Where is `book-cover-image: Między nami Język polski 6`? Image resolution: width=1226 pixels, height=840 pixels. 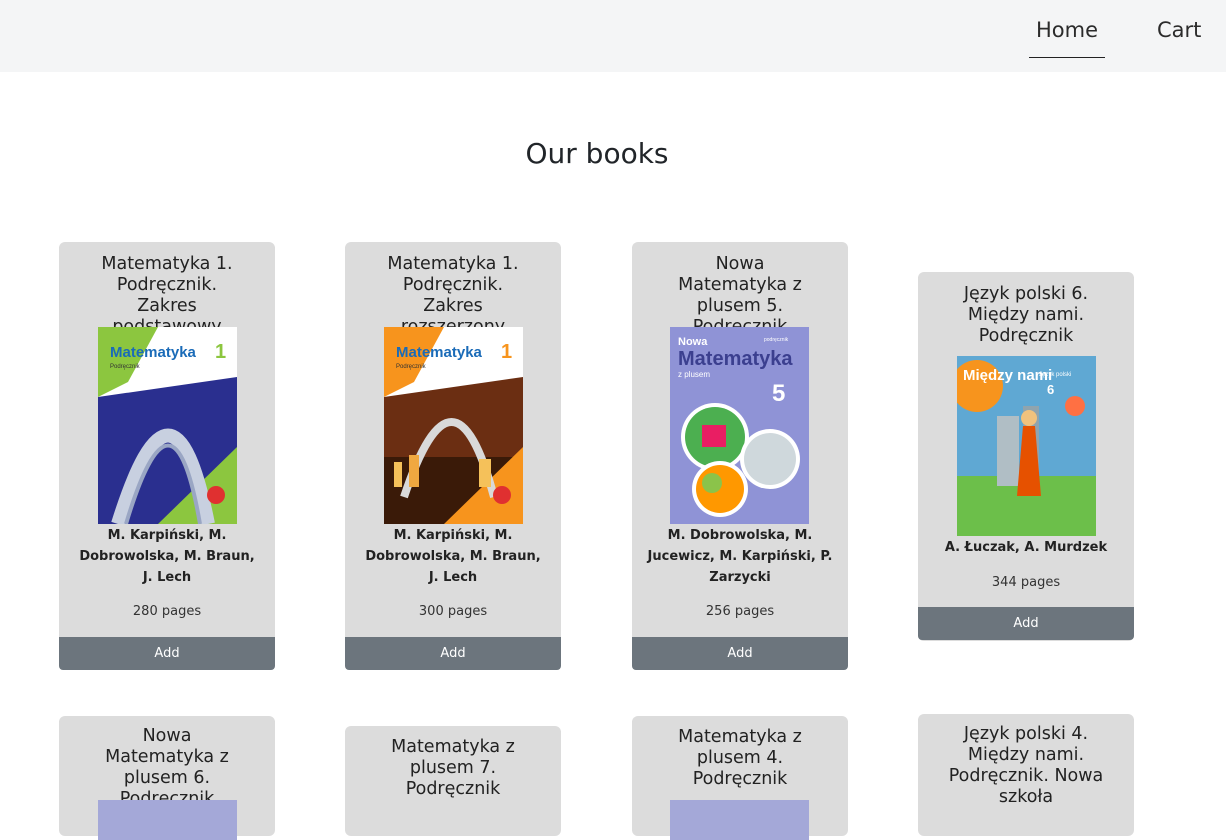 book-cover-image: Między nami Język polski 6 is located at coordinates (1026, 446).